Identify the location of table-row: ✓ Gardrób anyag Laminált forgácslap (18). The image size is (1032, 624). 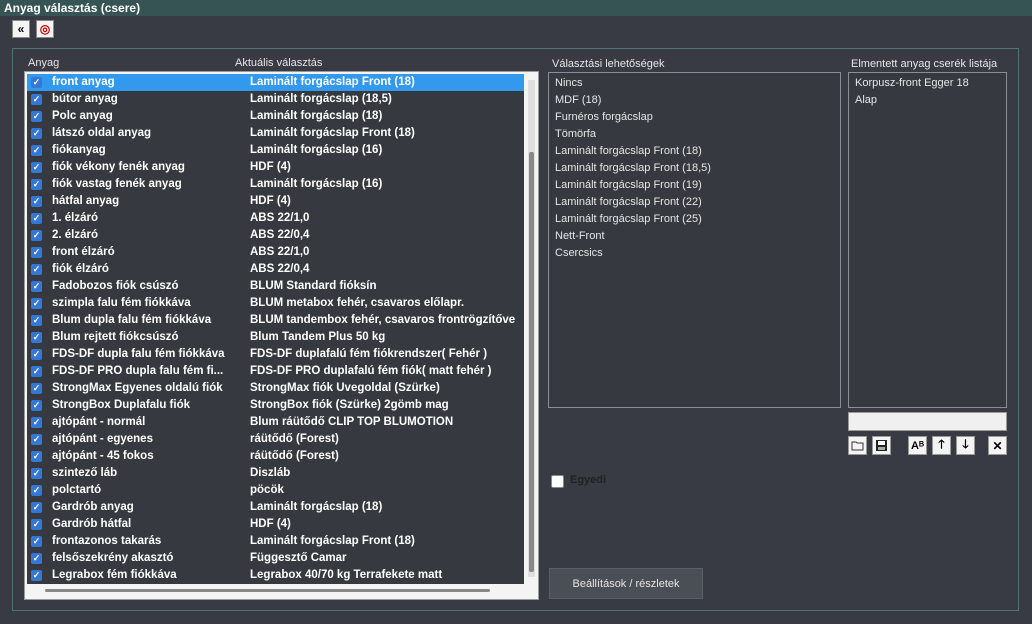
(275, 507).